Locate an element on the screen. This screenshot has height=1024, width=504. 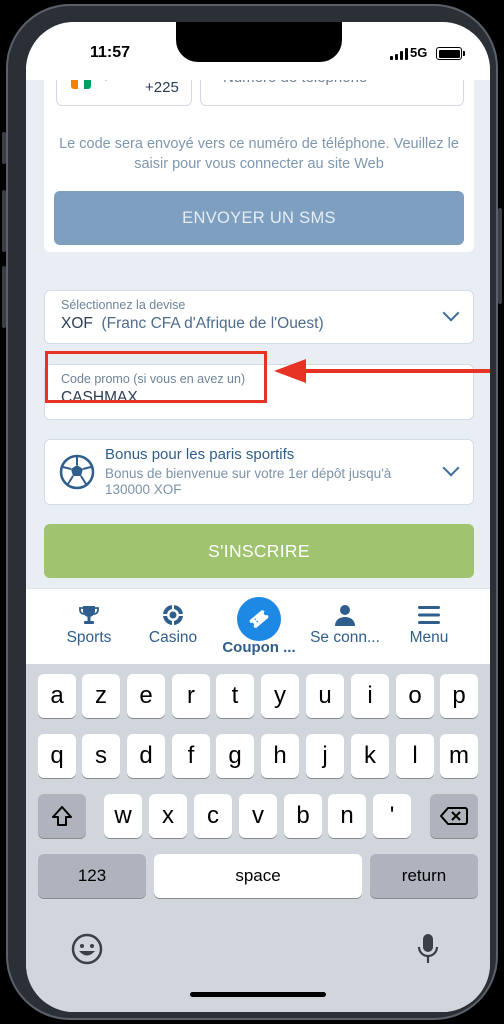
key: x is located at coordinates (168, 816).